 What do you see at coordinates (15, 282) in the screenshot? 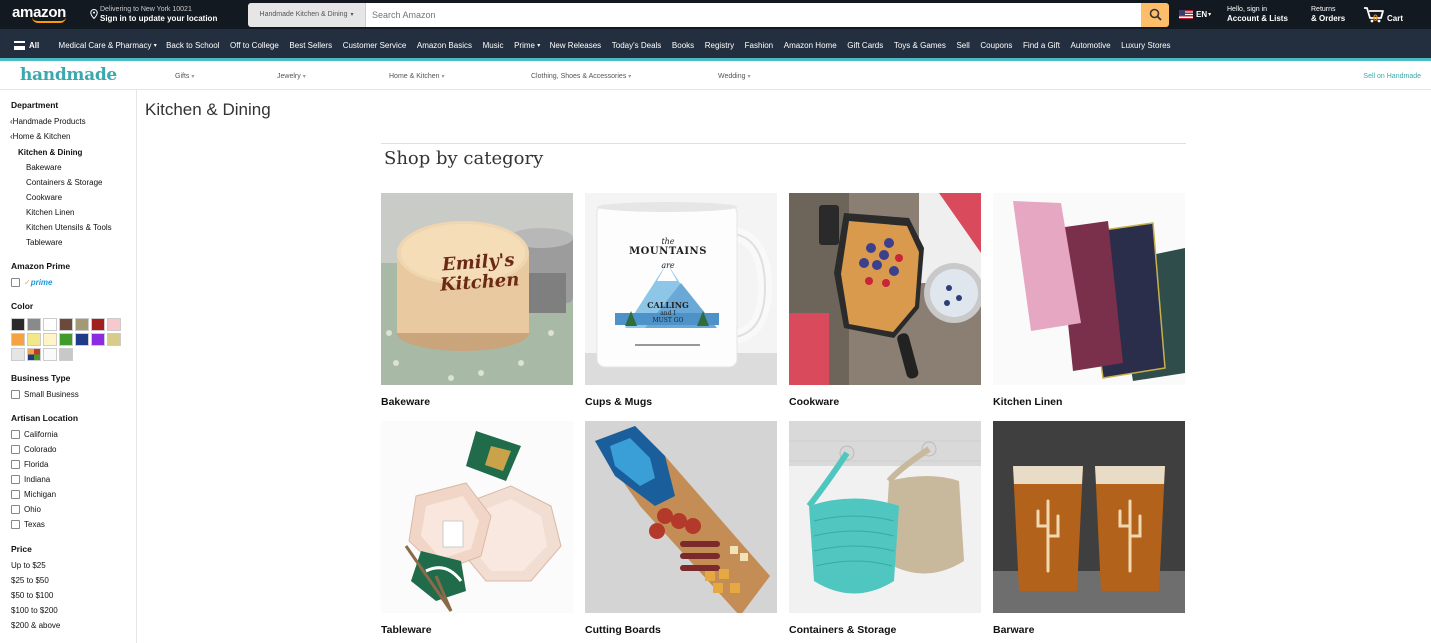
I see `prime-checkbox` at bounding box center [15, 282].